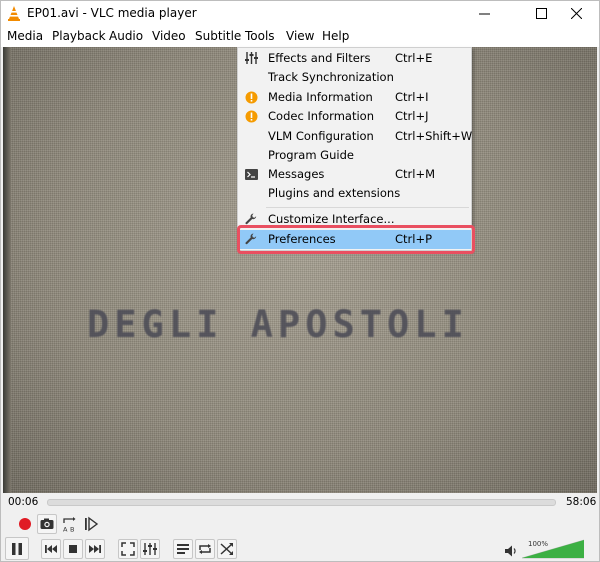 The height and width of the screenshot is (562, 600). I want to click on loop-ab-icon: AB, so click(69, 525).